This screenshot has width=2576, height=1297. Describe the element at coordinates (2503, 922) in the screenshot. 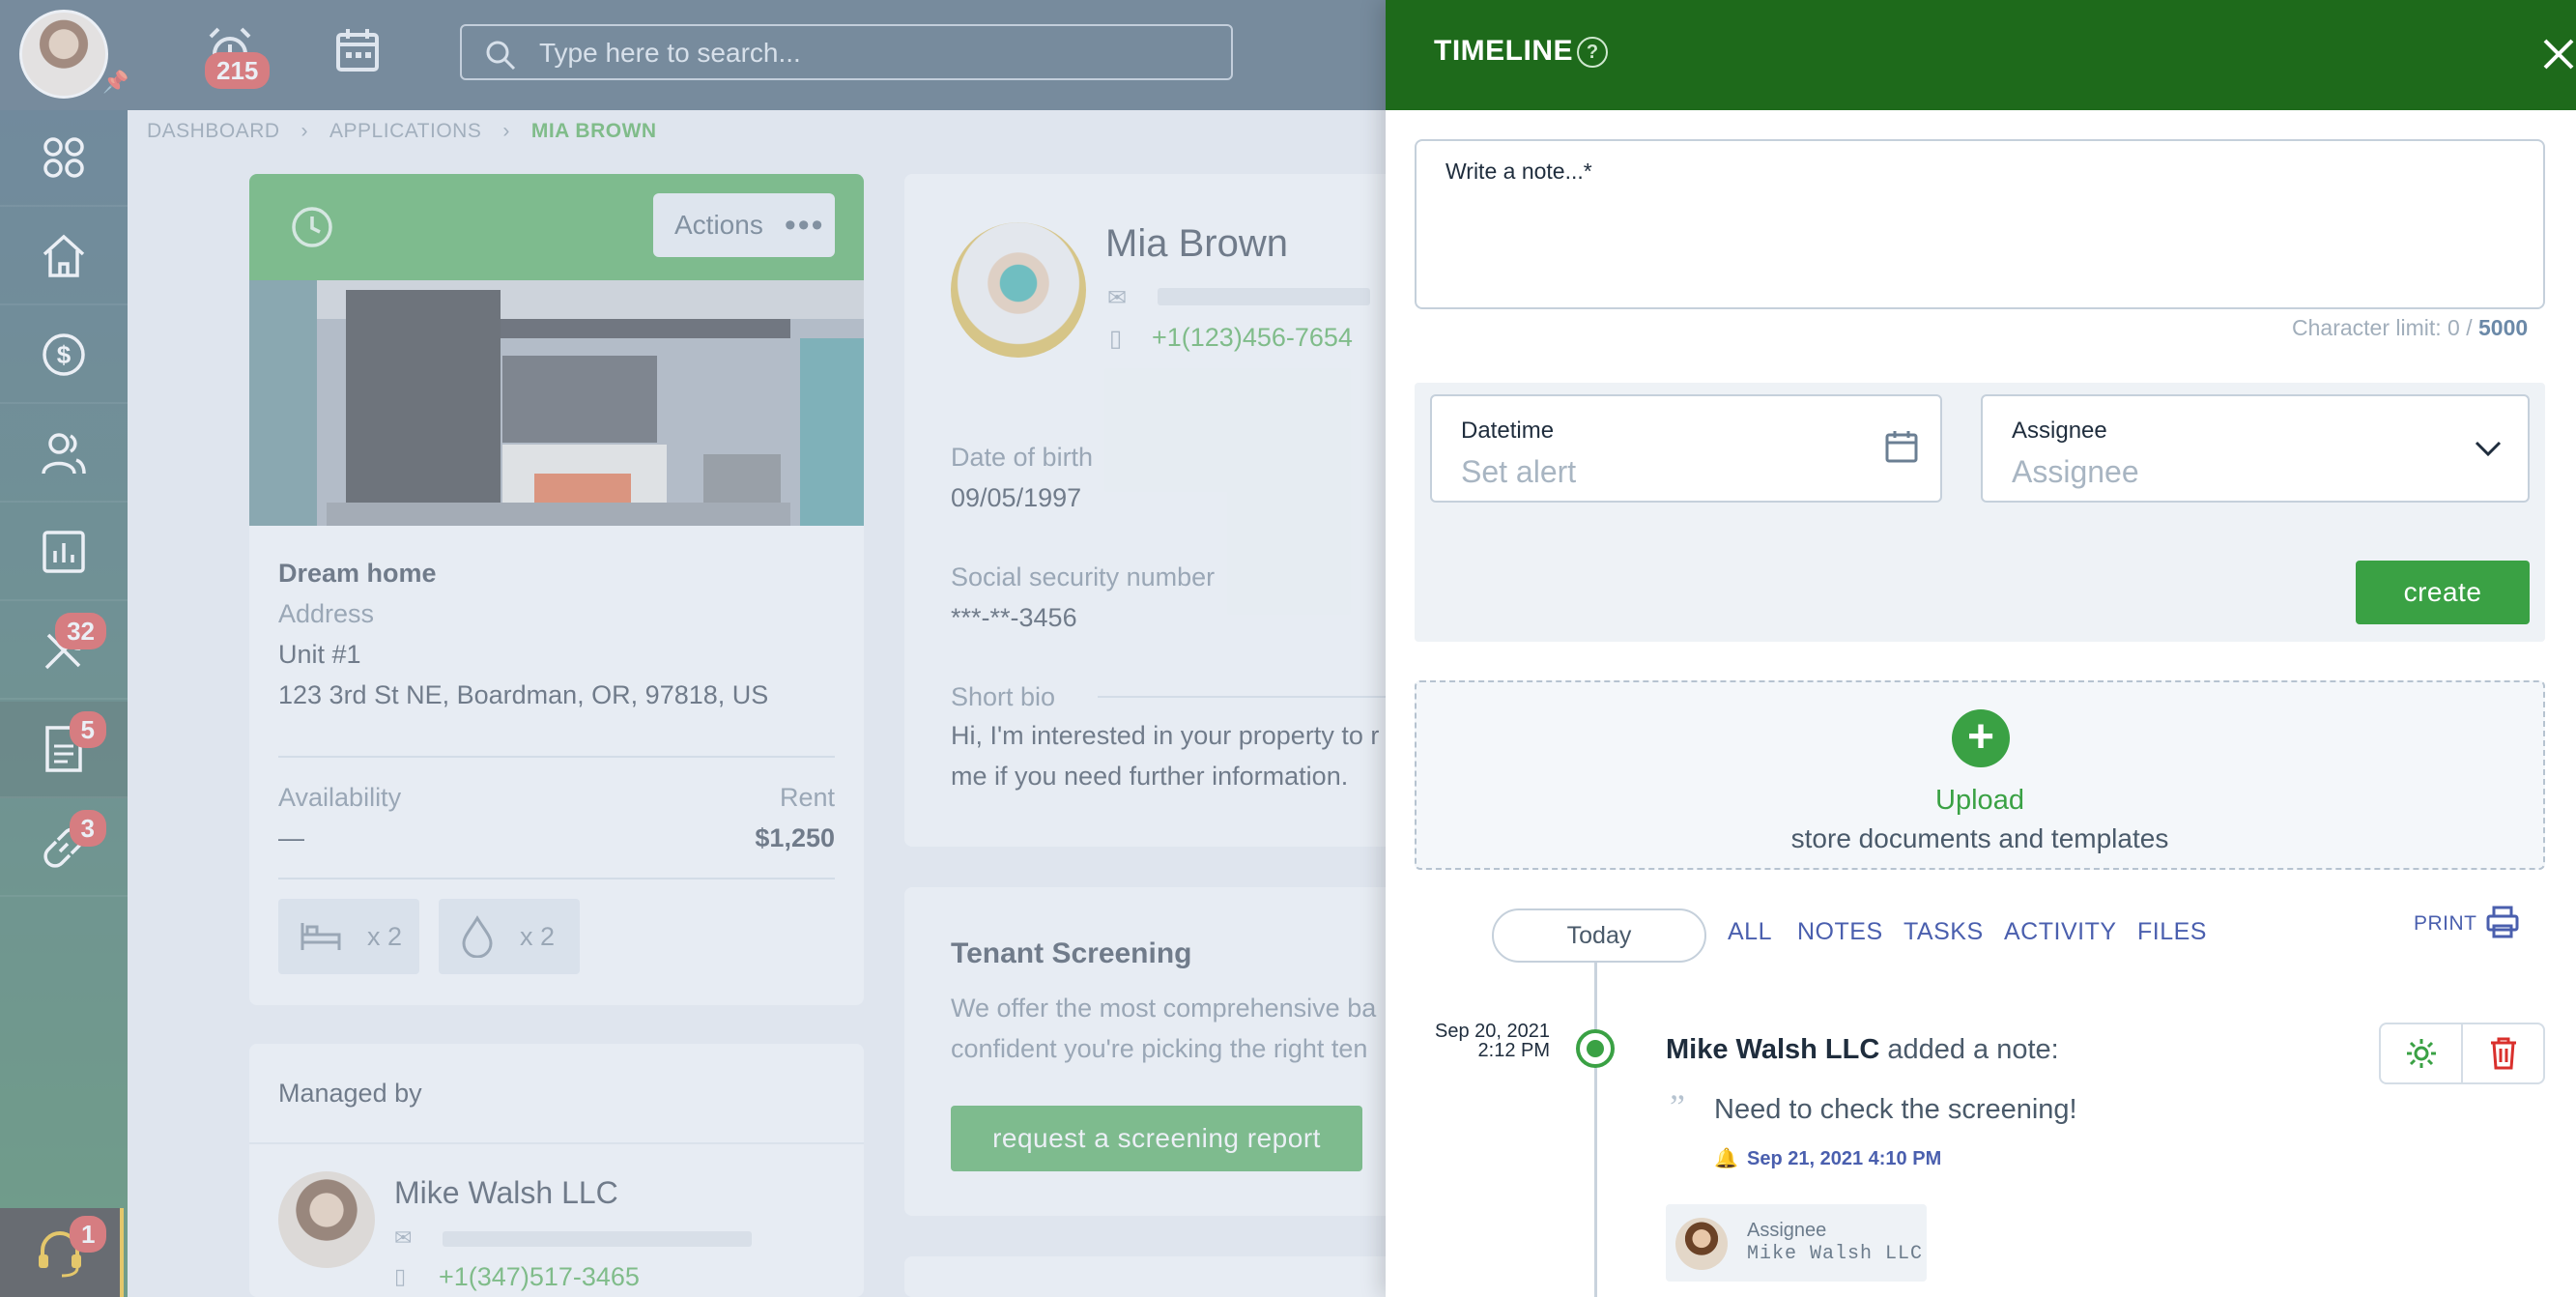

I see `printer-icon` at that location.